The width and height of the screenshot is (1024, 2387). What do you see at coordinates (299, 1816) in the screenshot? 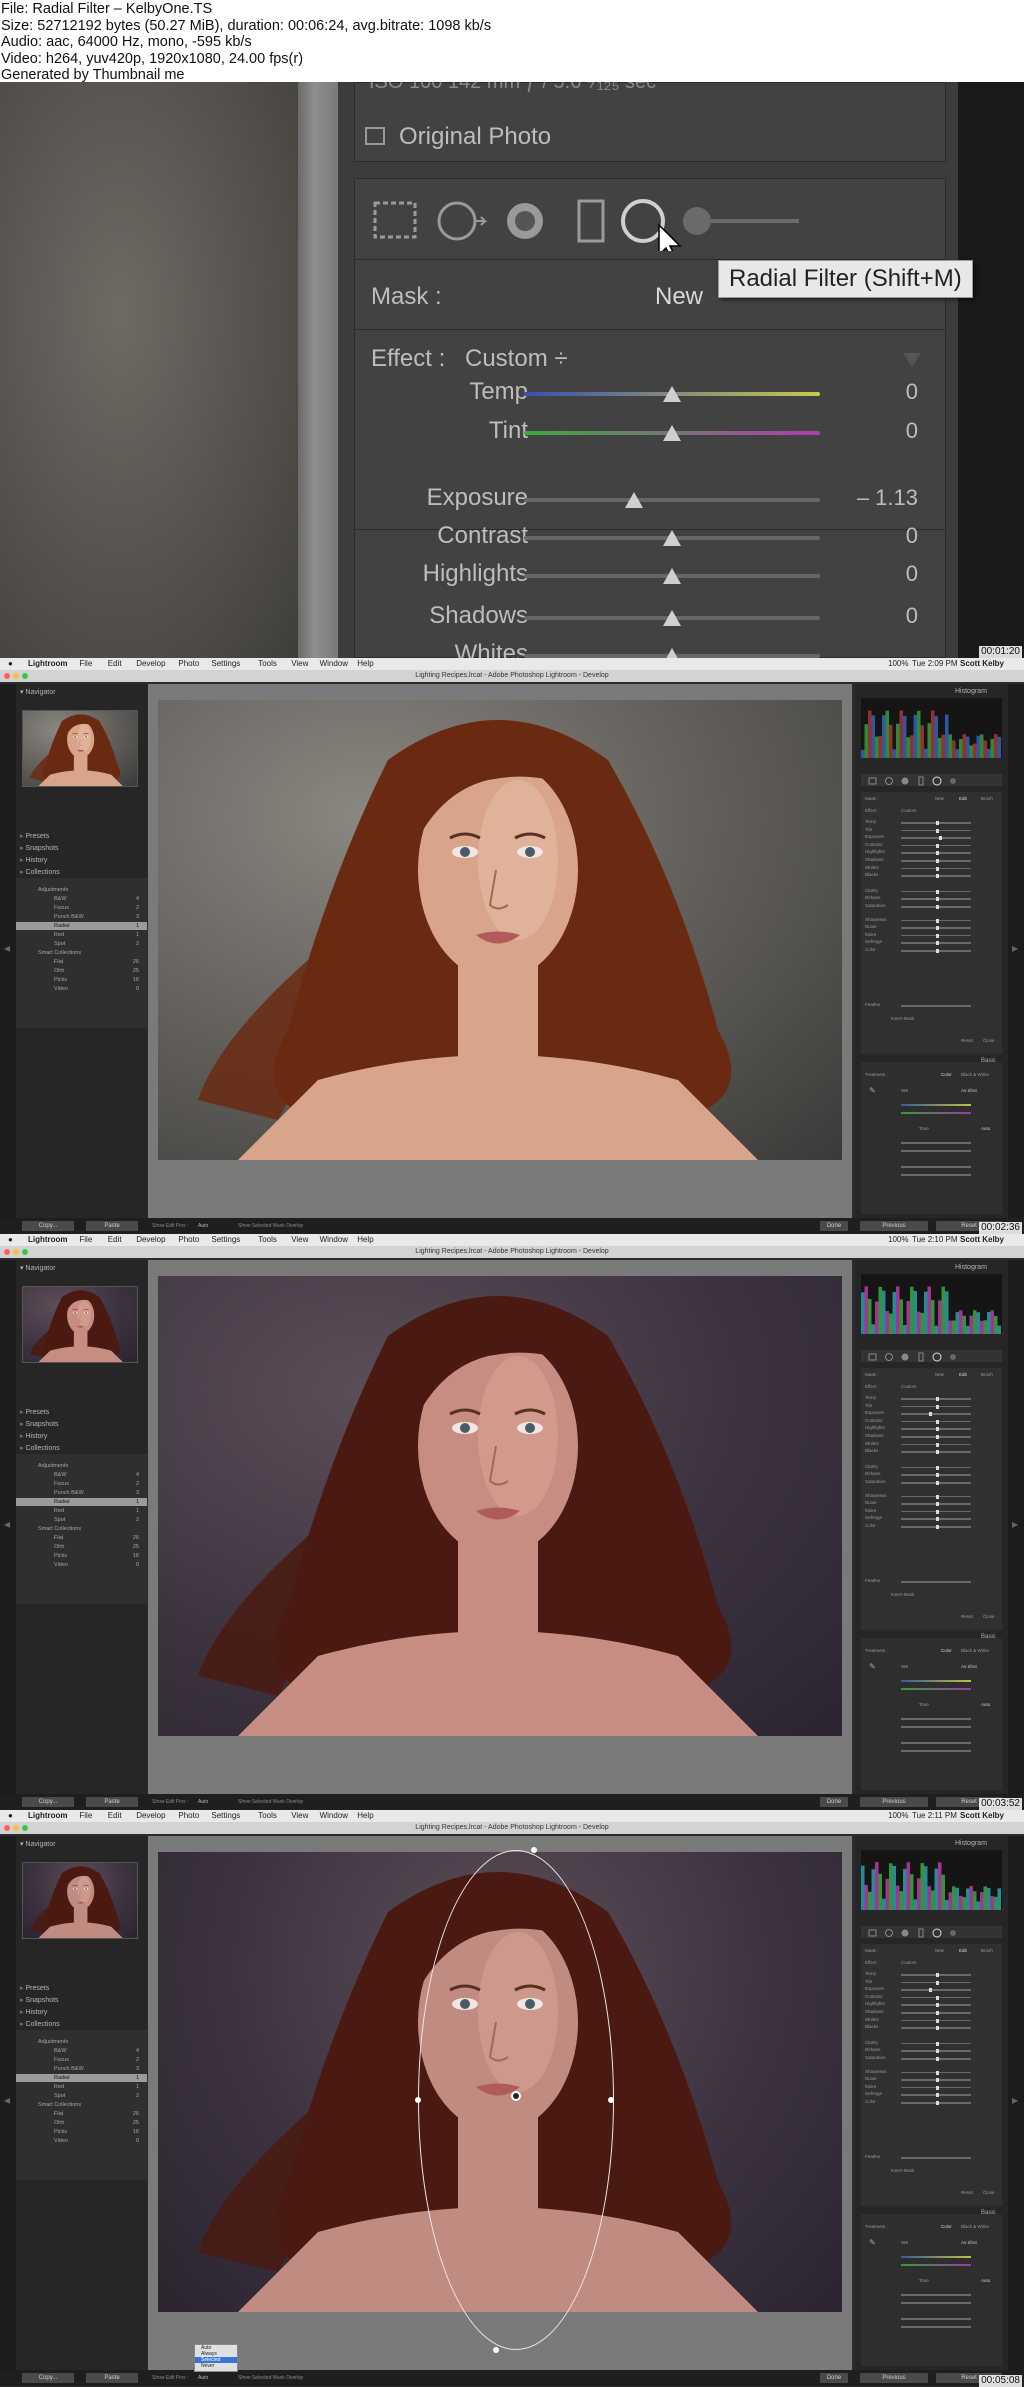
I see `menu-view: View` at bounding box center [299, 1816].